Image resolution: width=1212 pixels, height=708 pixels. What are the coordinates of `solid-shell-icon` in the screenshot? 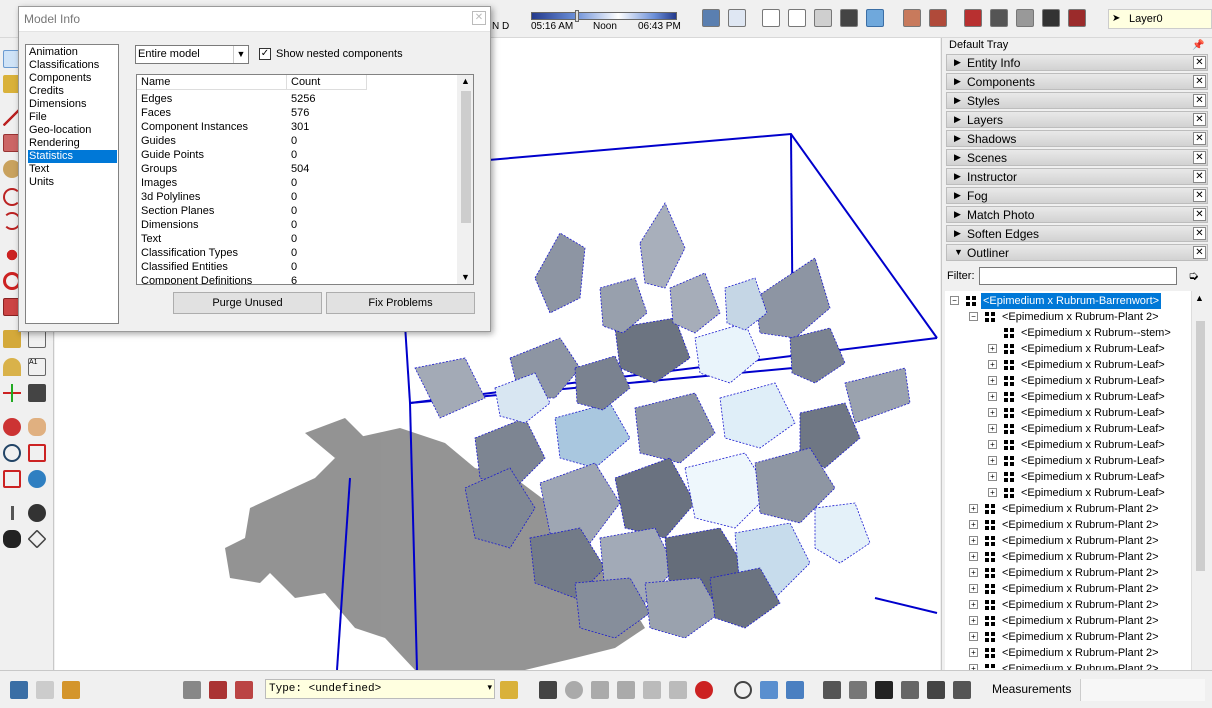 It's located at (769, 690).